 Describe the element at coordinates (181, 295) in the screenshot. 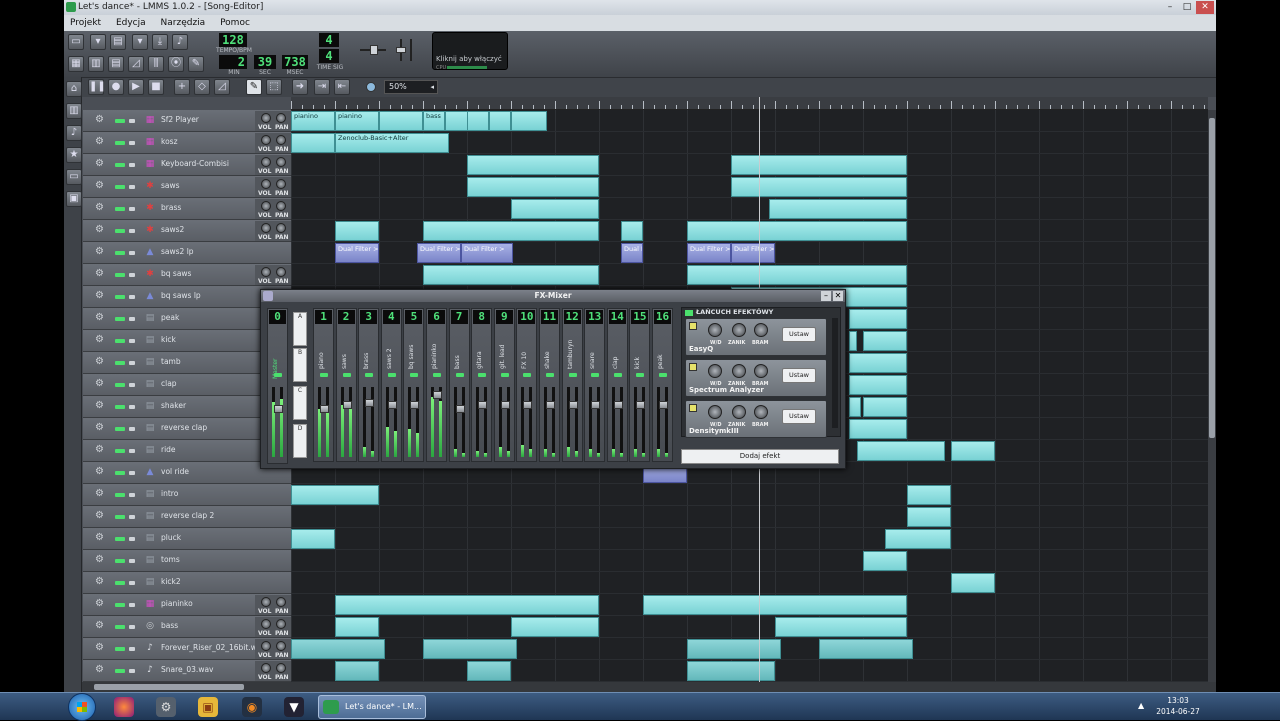

I see `track-name: bq saws lp` at that location.